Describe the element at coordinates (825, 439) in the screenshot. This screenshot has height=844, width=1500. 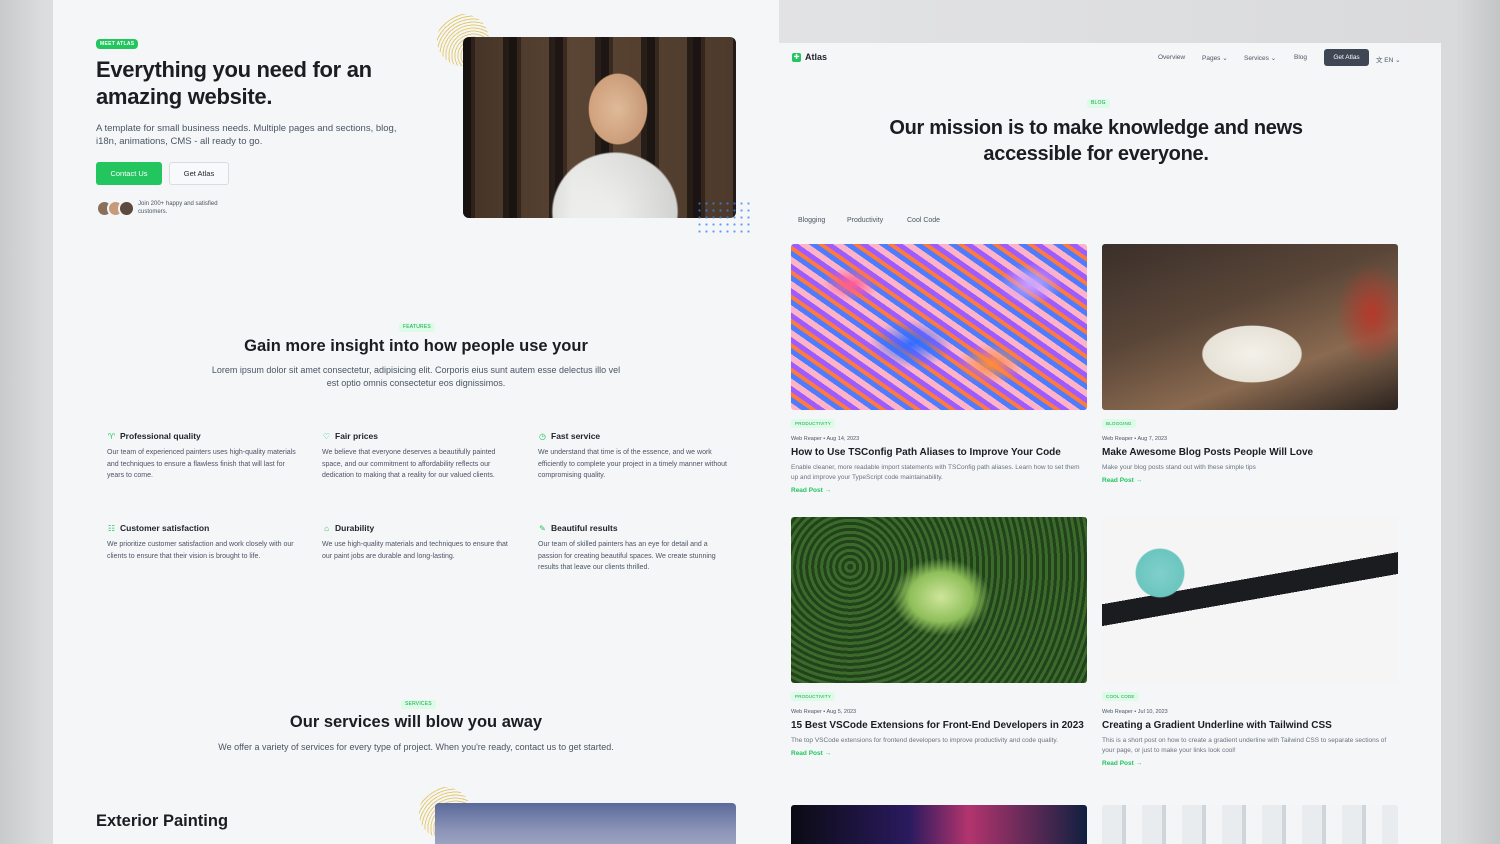
I see `post-meta: Web Reaper • Aug 14, 2023` at that location.